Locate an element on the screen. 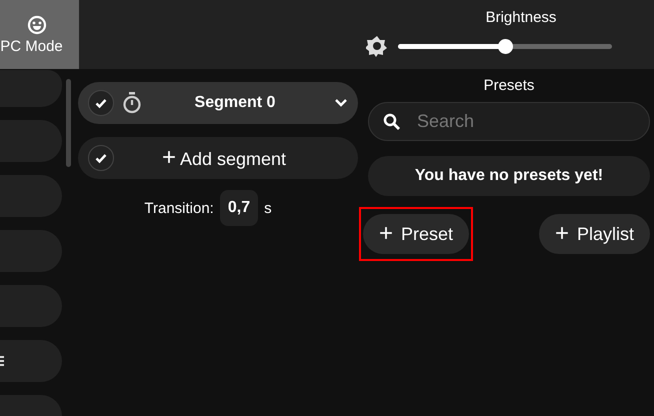 This screenshot has height=416, width=654. smiley-icon is located at coordinates (36, 24).